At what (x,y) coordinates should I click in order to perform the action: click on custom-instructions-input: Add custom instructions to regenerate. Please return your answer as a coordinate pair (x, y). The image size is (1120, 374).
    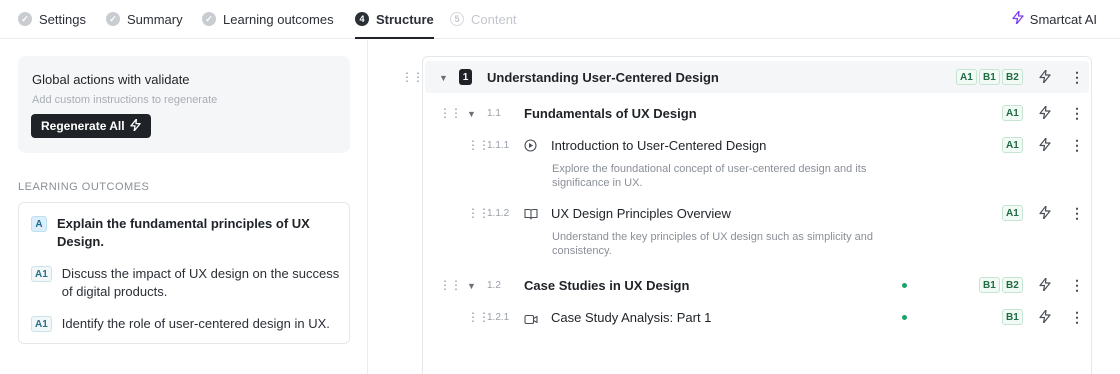
    Looking at the image, I should click on (124, 100).